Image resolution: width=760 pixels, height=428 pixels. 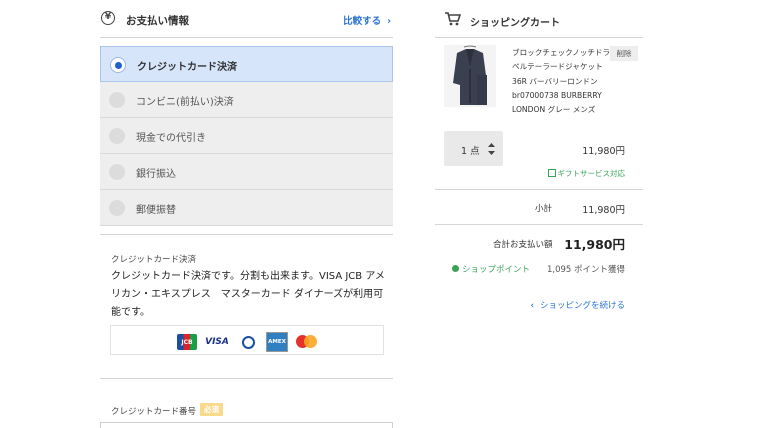 I want to click on credit-section-title: クレジットカード決済, so click(x=154, y=260).